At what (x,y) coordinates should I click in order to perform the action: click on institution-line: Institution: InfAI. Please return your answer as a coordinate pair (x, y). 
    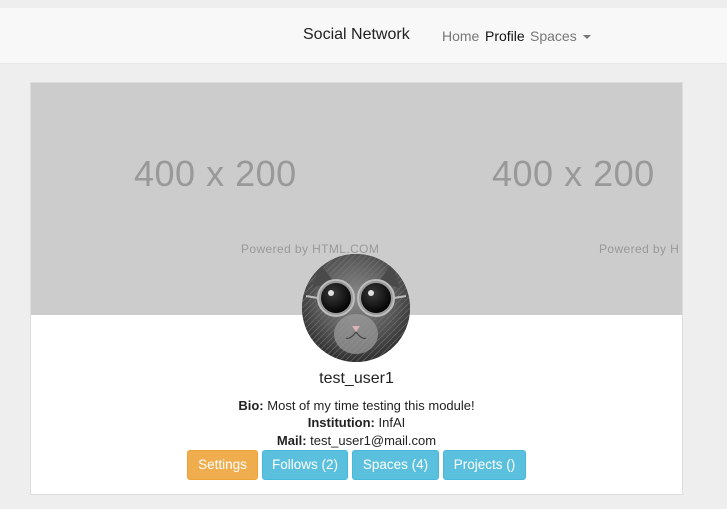
    Looking at the image, I should click on (356, 422).